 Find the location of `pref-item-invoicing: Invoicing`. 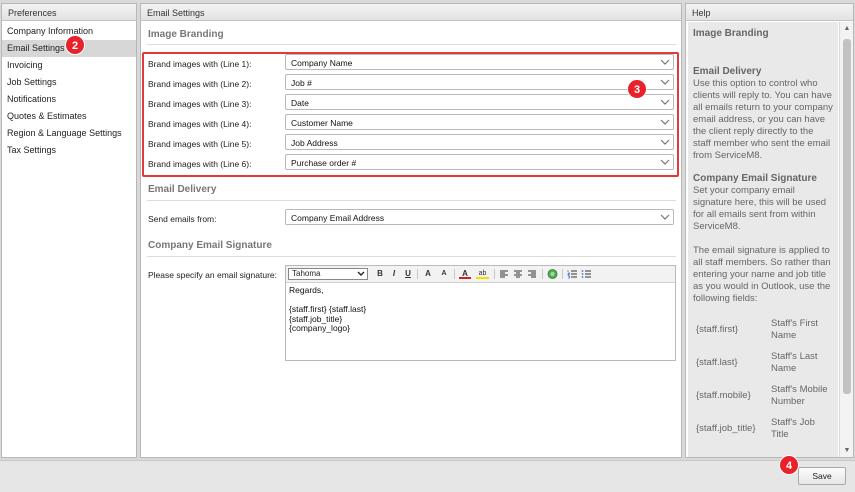

pref-item-invoicing: Invoicing is located at coordinates (69, 65).